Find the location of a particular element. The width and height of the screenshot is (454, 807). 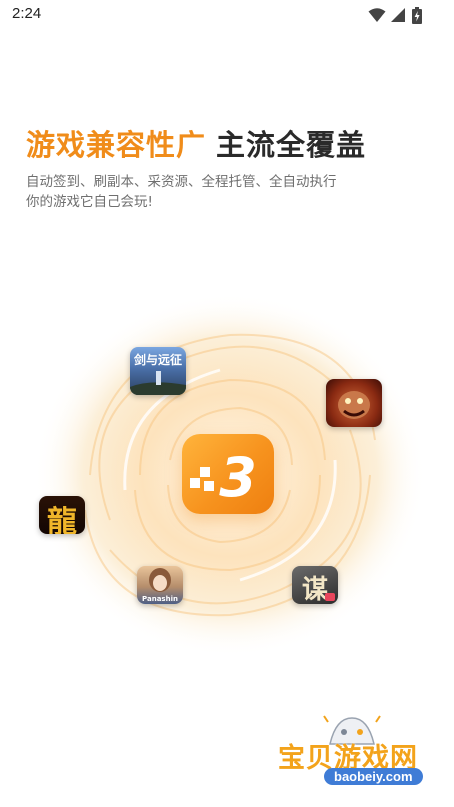

hero-title-rest: 主流全覆盖 is located at coordinates (291, 145).